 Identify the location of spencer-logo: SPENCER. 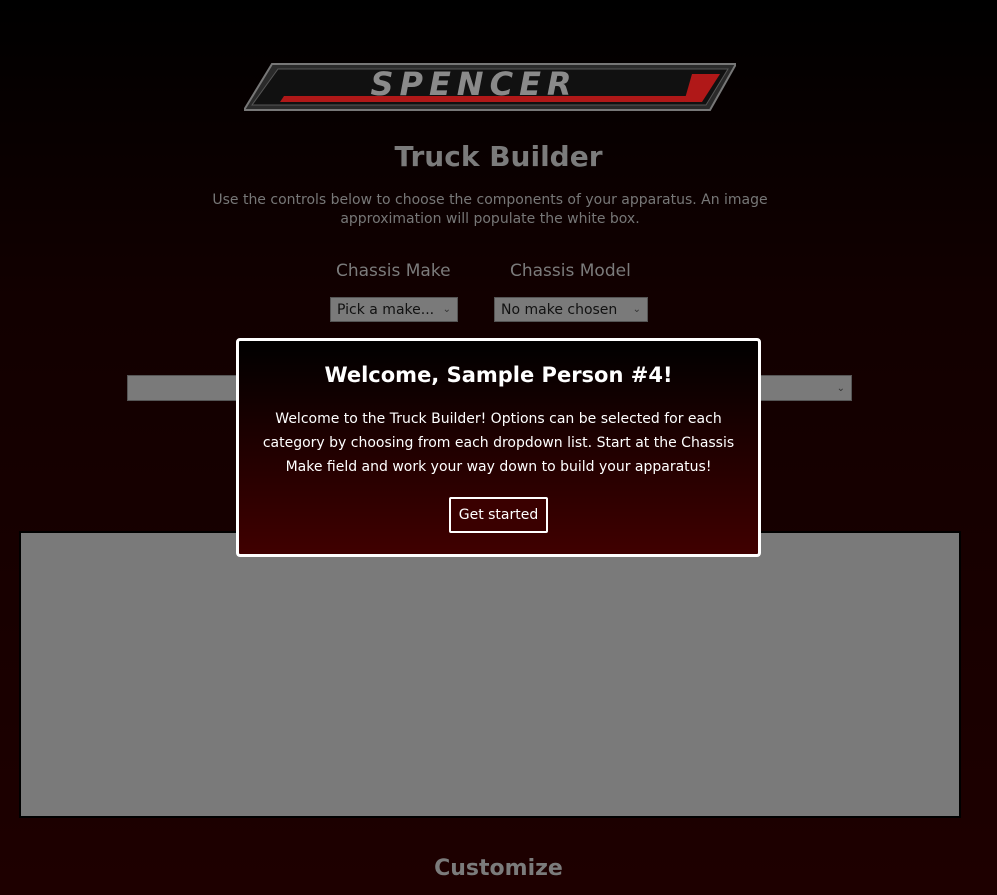
(490, 87).